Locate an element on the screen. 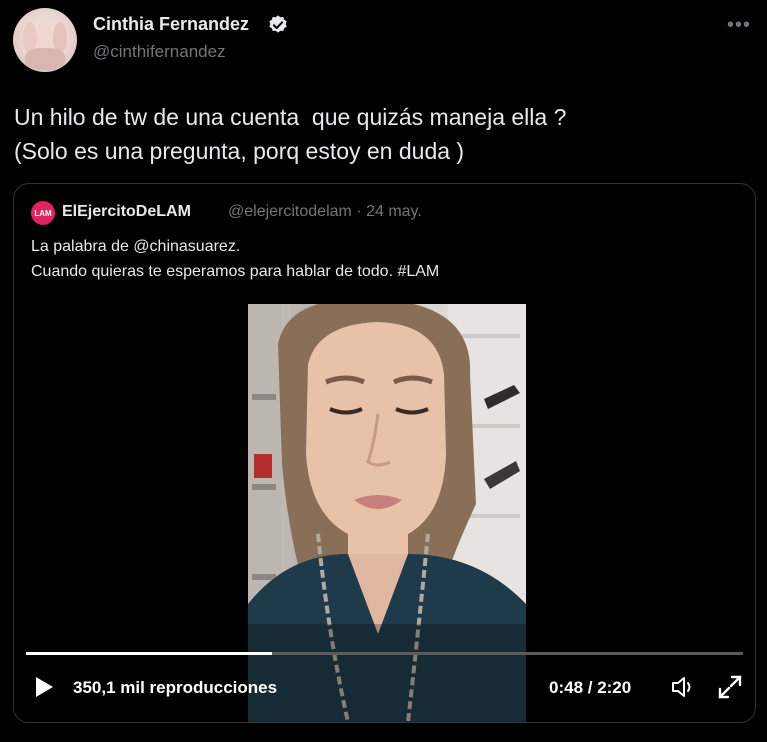 The height and width of the screenshot is (742, 767). more-icon: ••• is located at coordinates (739, 25).